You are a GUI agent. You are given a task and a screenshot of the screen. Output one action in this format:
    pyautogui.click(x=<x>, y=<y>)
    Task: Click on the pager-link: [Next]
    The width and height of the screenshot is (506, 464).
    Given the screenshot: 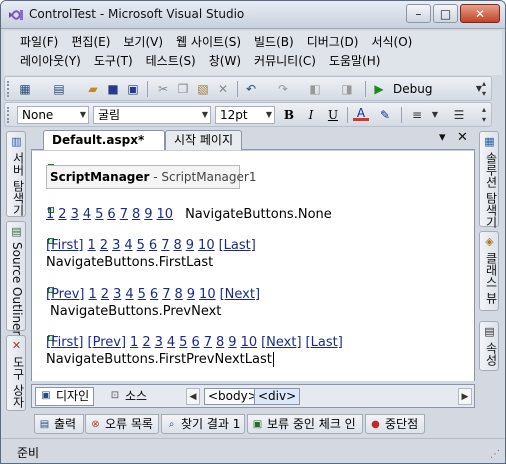 What is the action you would take?
    pyautogui.click(x=240, y=294)
    